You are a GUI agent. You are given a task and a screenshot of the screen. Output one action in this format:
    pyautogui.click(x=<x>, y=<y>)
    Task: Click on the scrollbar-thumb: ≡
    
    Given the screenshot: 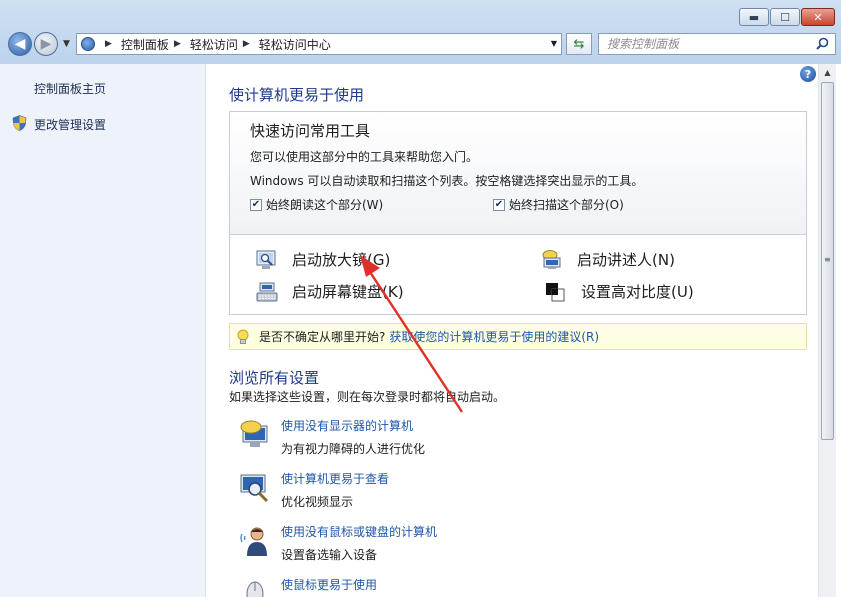 What is the action you would take?
    pyautogui.click(x=827, y=261)
    